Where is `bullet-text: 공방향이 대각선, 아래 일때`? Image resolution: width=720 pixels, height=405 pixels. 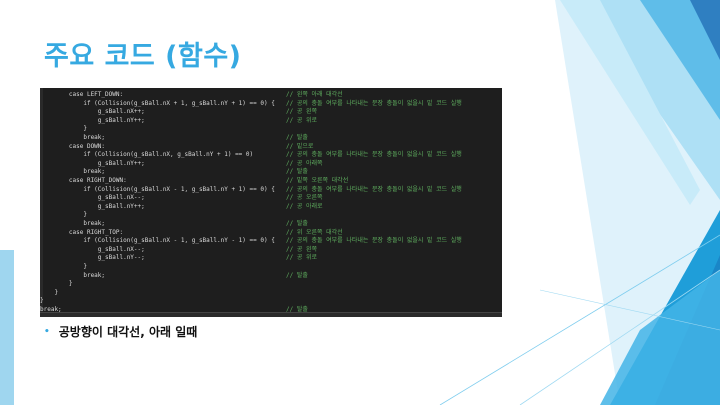 bullet-text: 공방향이 대각선, 아래 일때 is located at coordinates (128, 332).